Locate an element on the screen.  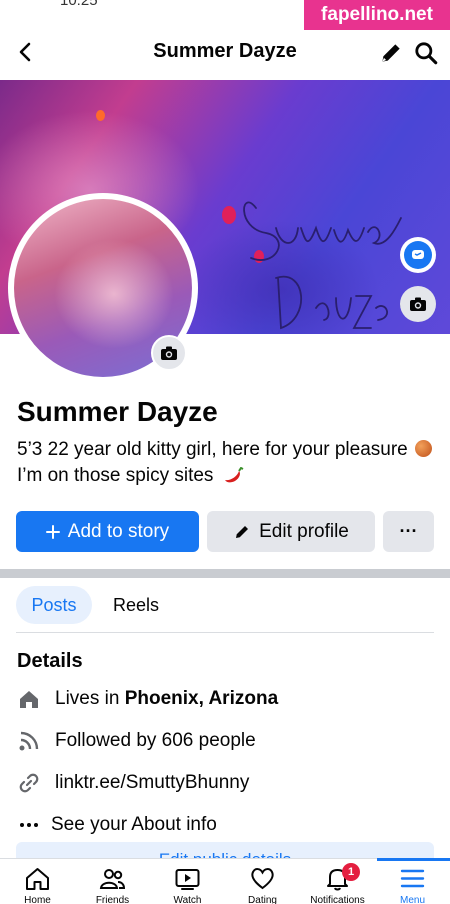
profile-actions: Add to story Edit profile ··· is located at coordinates (225, 531).